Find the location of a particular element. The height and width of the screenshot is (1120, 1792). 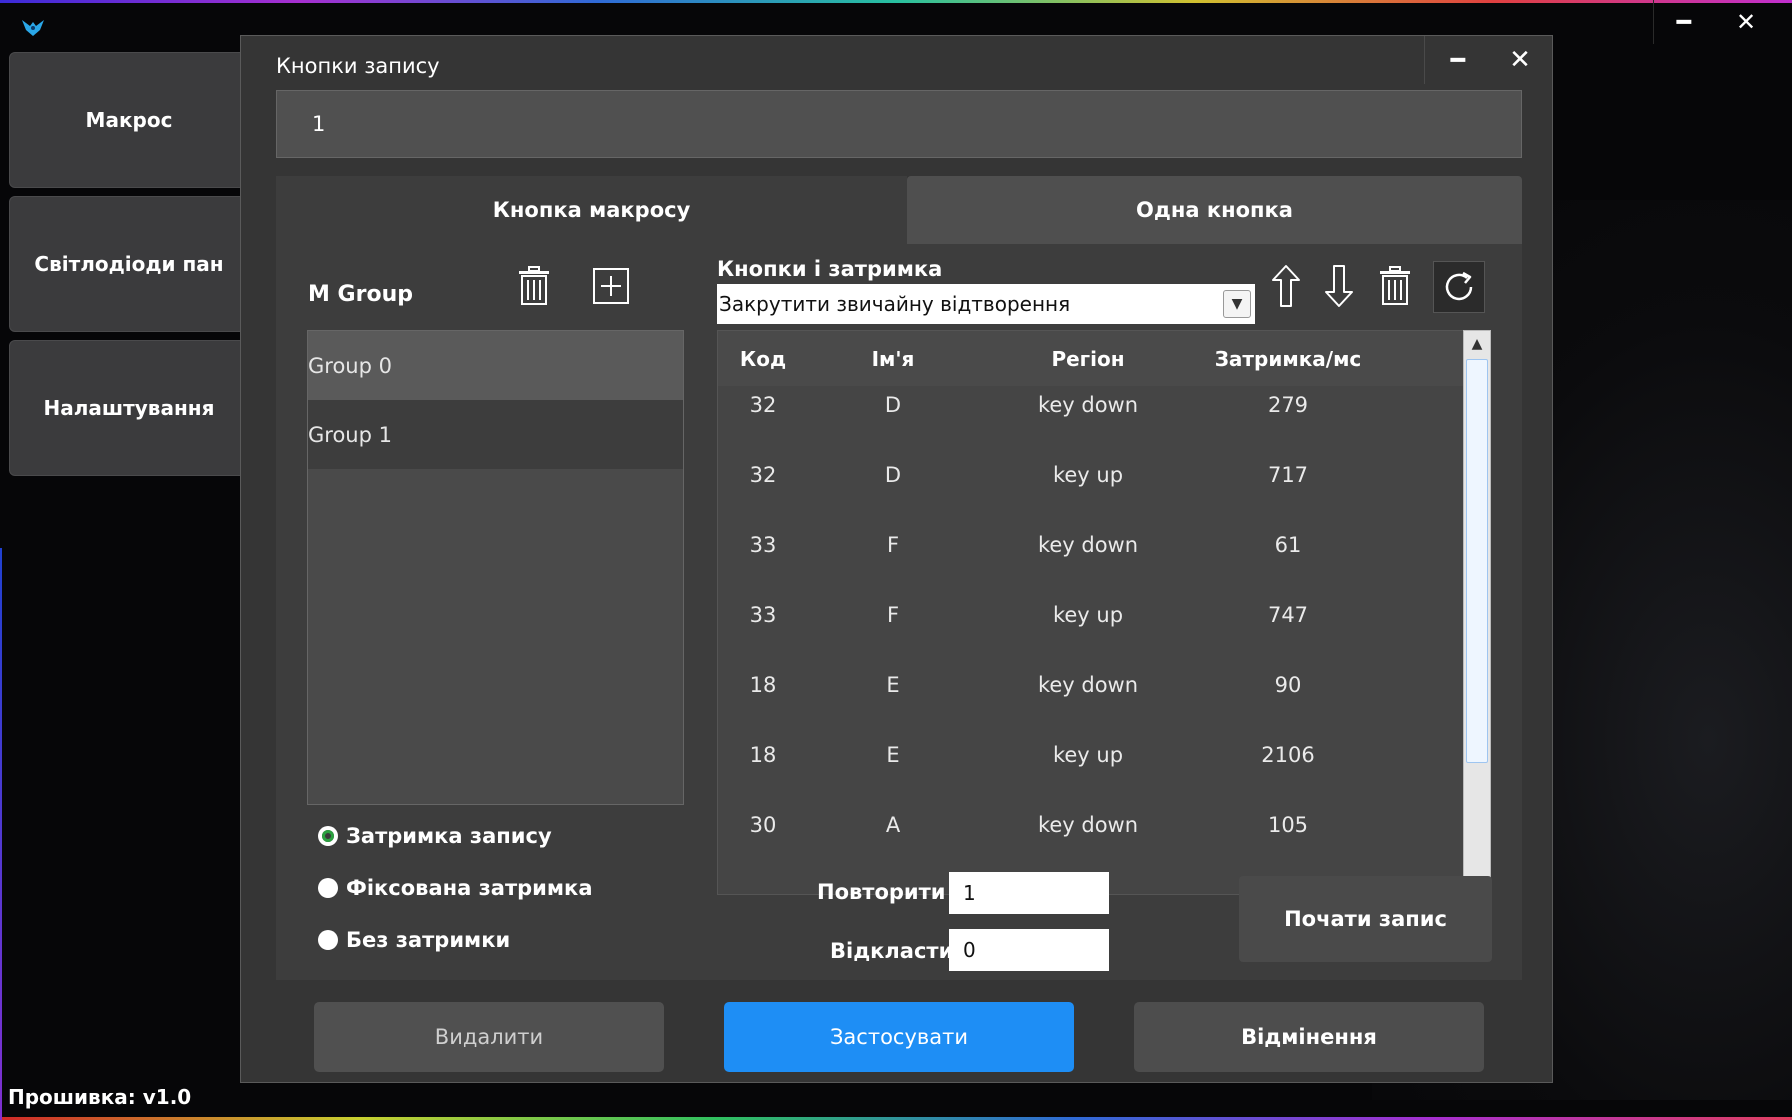

table-scrollbar: ▲ ▼ is located at coordinates (1477, 612).